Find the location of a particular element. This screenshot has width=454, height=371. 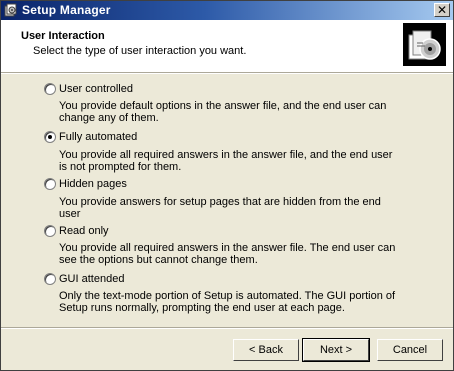

page-title: User Interaction is located at coordinates (63, 36).